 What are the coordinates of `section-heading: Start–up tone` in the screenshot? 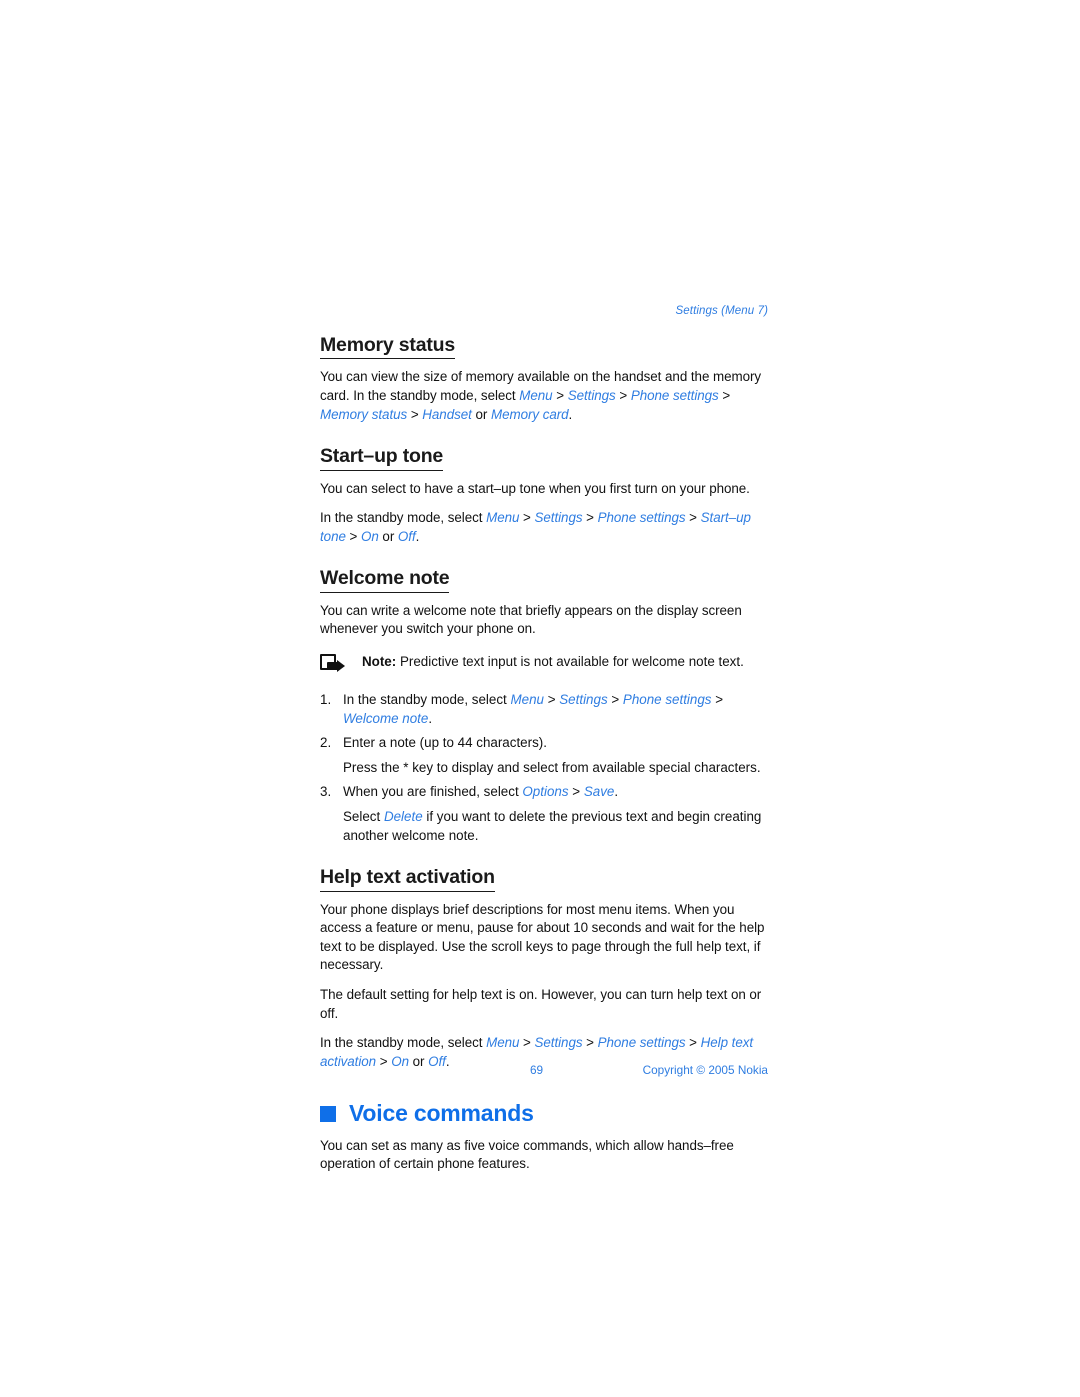 It's located at (381, 458).